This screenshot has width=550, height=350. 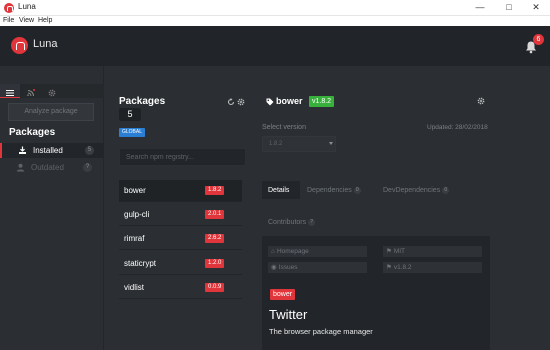 I want to click on tab-contributors: Contributors?, so click(x=296, y=222).